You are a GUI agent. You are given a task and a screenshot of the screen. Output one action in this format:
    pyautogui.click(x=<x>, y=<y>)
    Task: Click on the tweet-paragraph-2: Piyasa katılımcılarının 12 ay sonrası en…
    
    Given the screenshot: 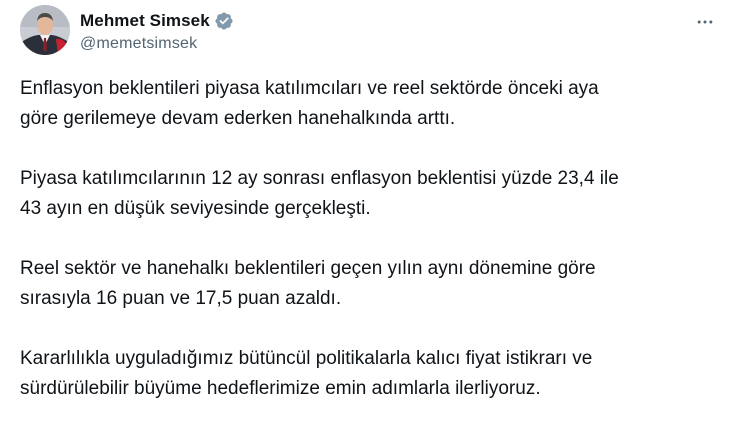 What is the action you would take?
    pyautogui.click(x=319, y=193)
    